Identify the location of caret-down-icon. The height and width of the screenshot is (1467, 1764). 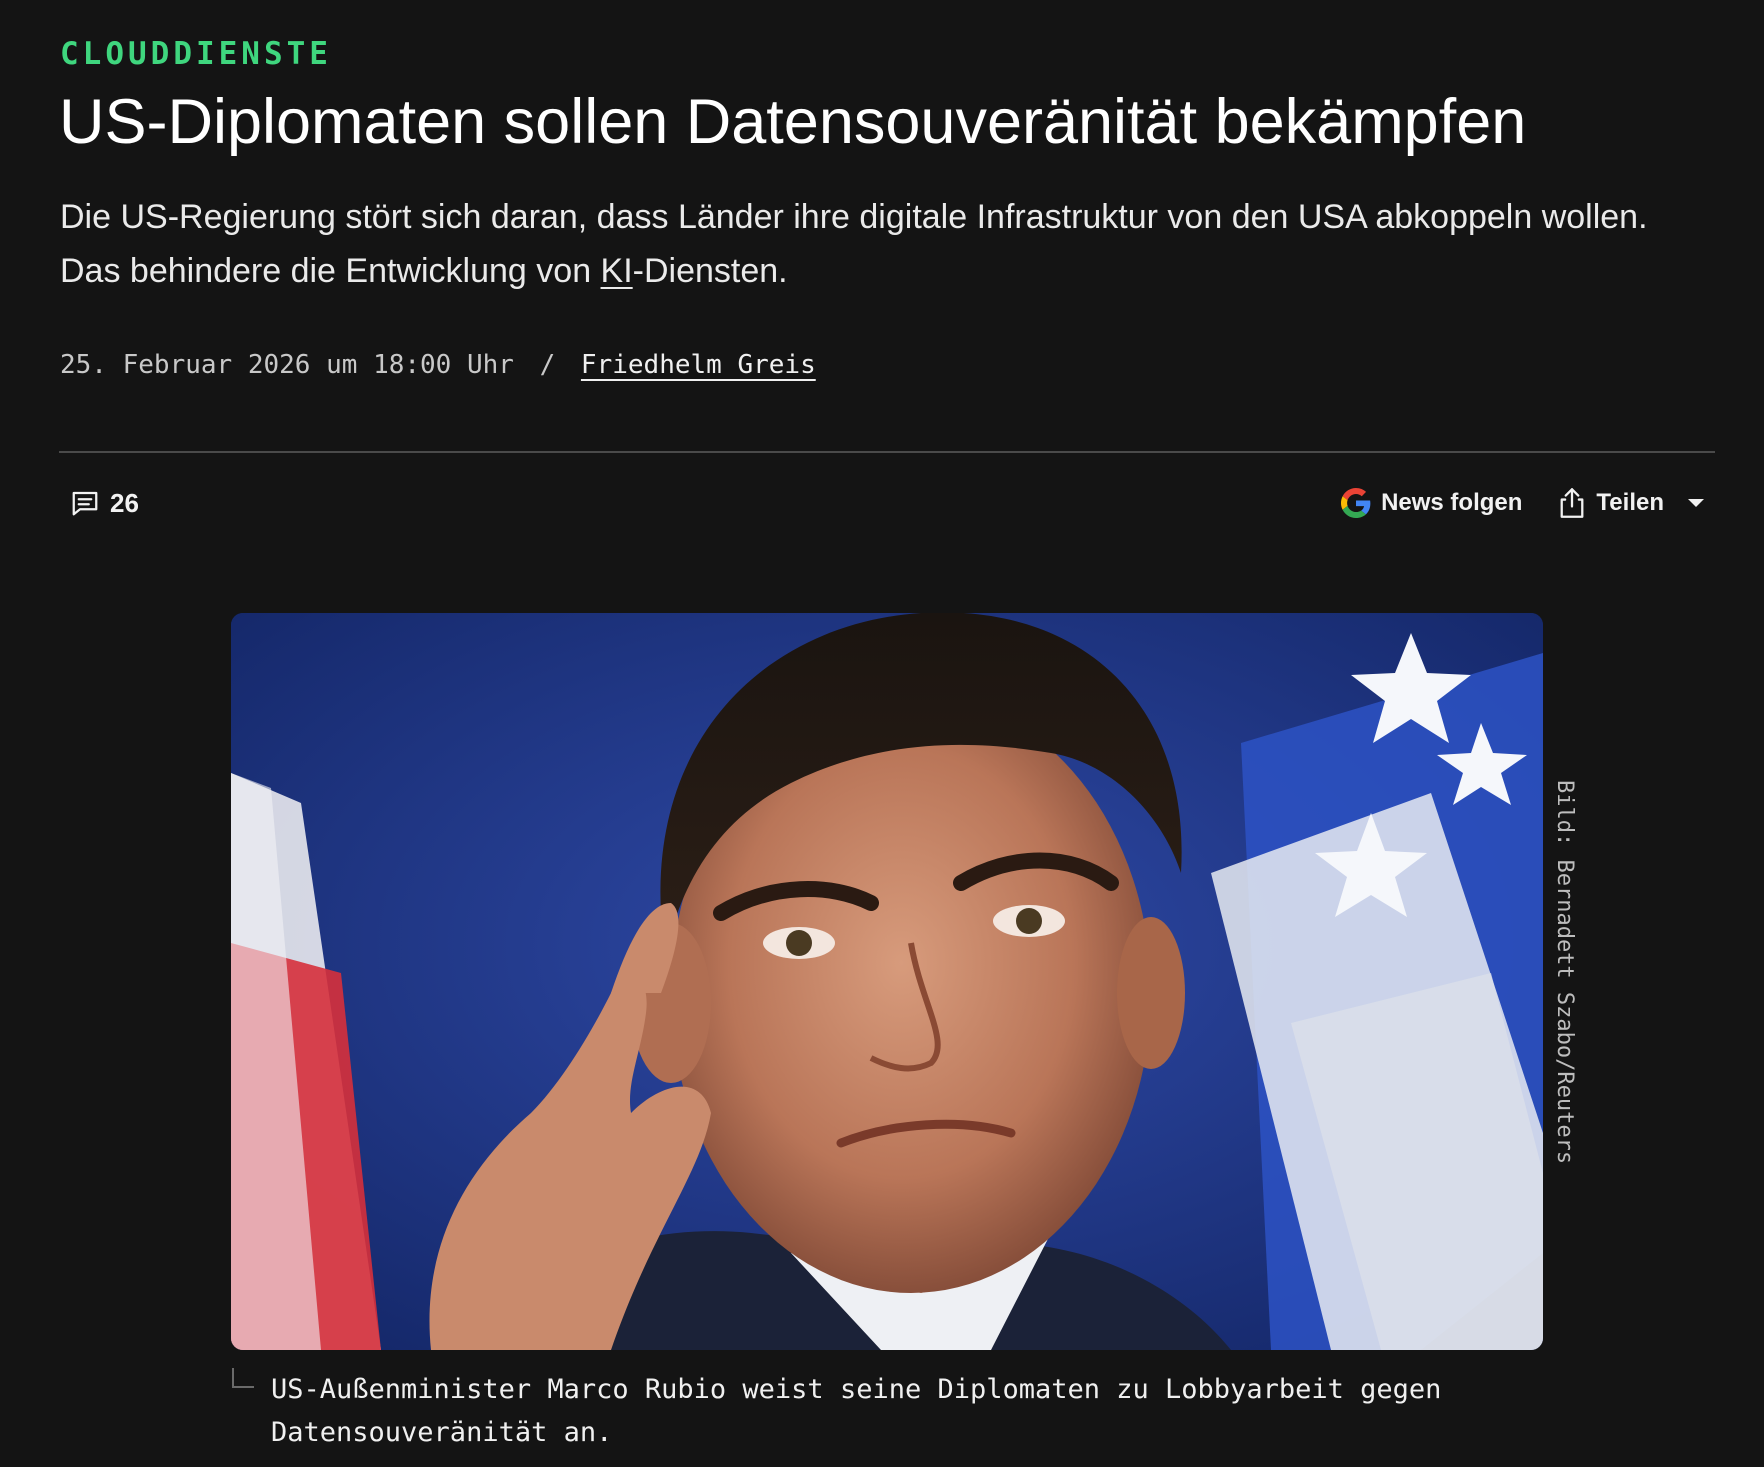
(1696, 503).